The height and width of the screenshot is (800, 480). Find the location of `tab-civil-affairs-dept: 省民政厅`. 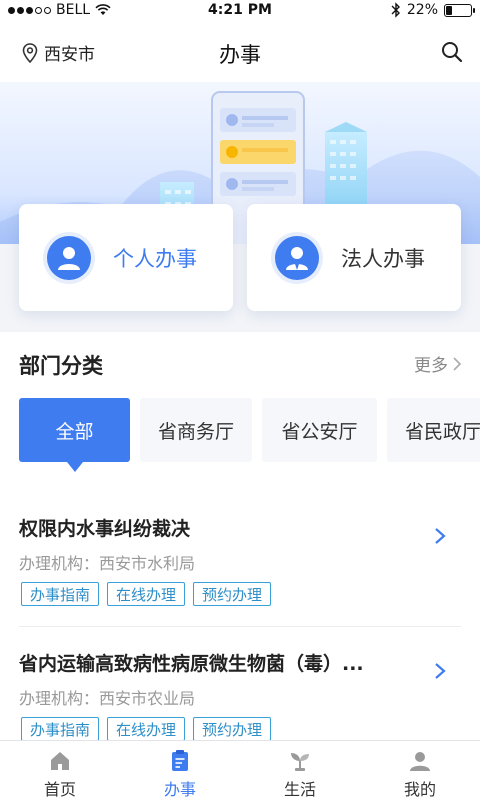

tab-civil-affairs-dept: 省民政厅 is located at coordinates (433, 430).